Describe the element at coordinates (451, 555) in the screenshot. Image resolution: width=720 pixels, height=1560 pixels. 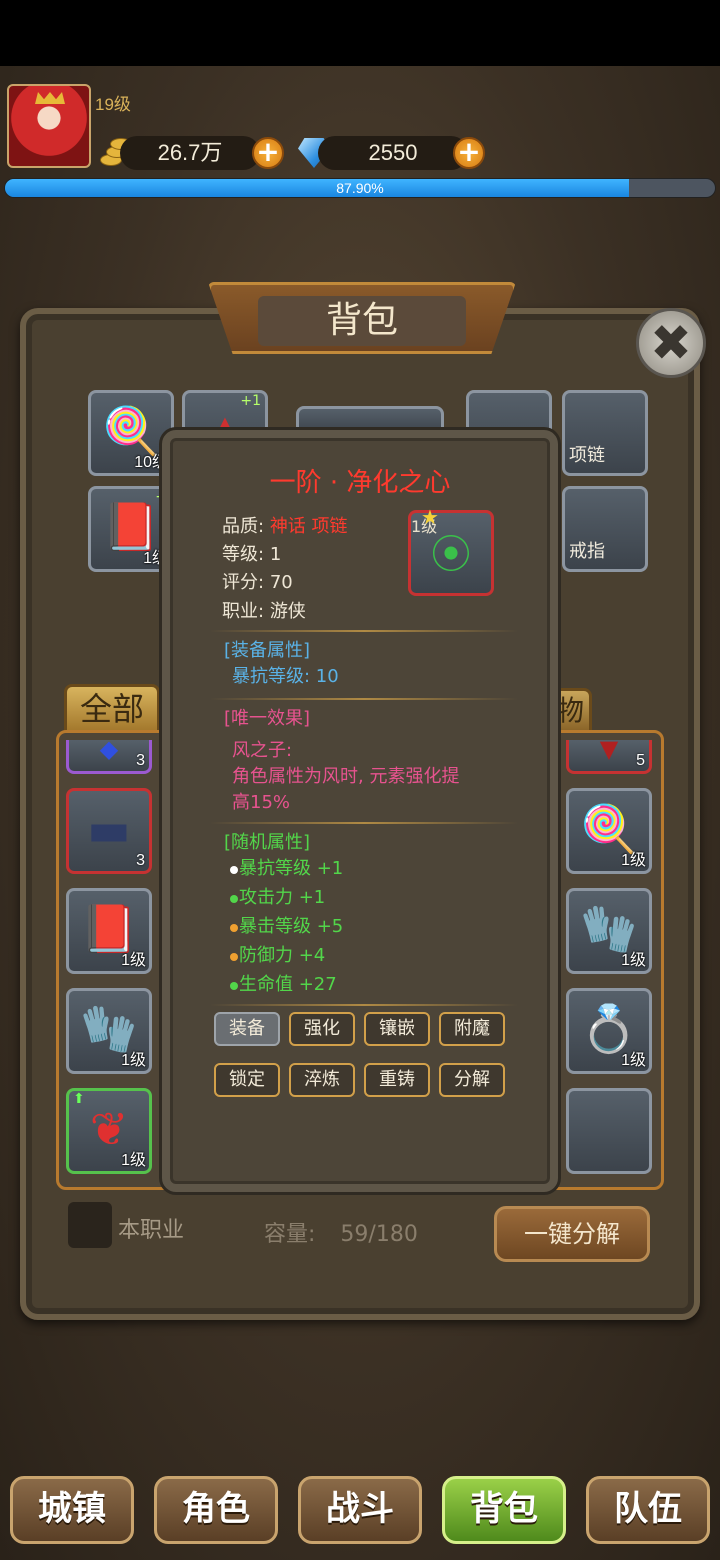
I see `necklace-icon: ⦿` at that location.